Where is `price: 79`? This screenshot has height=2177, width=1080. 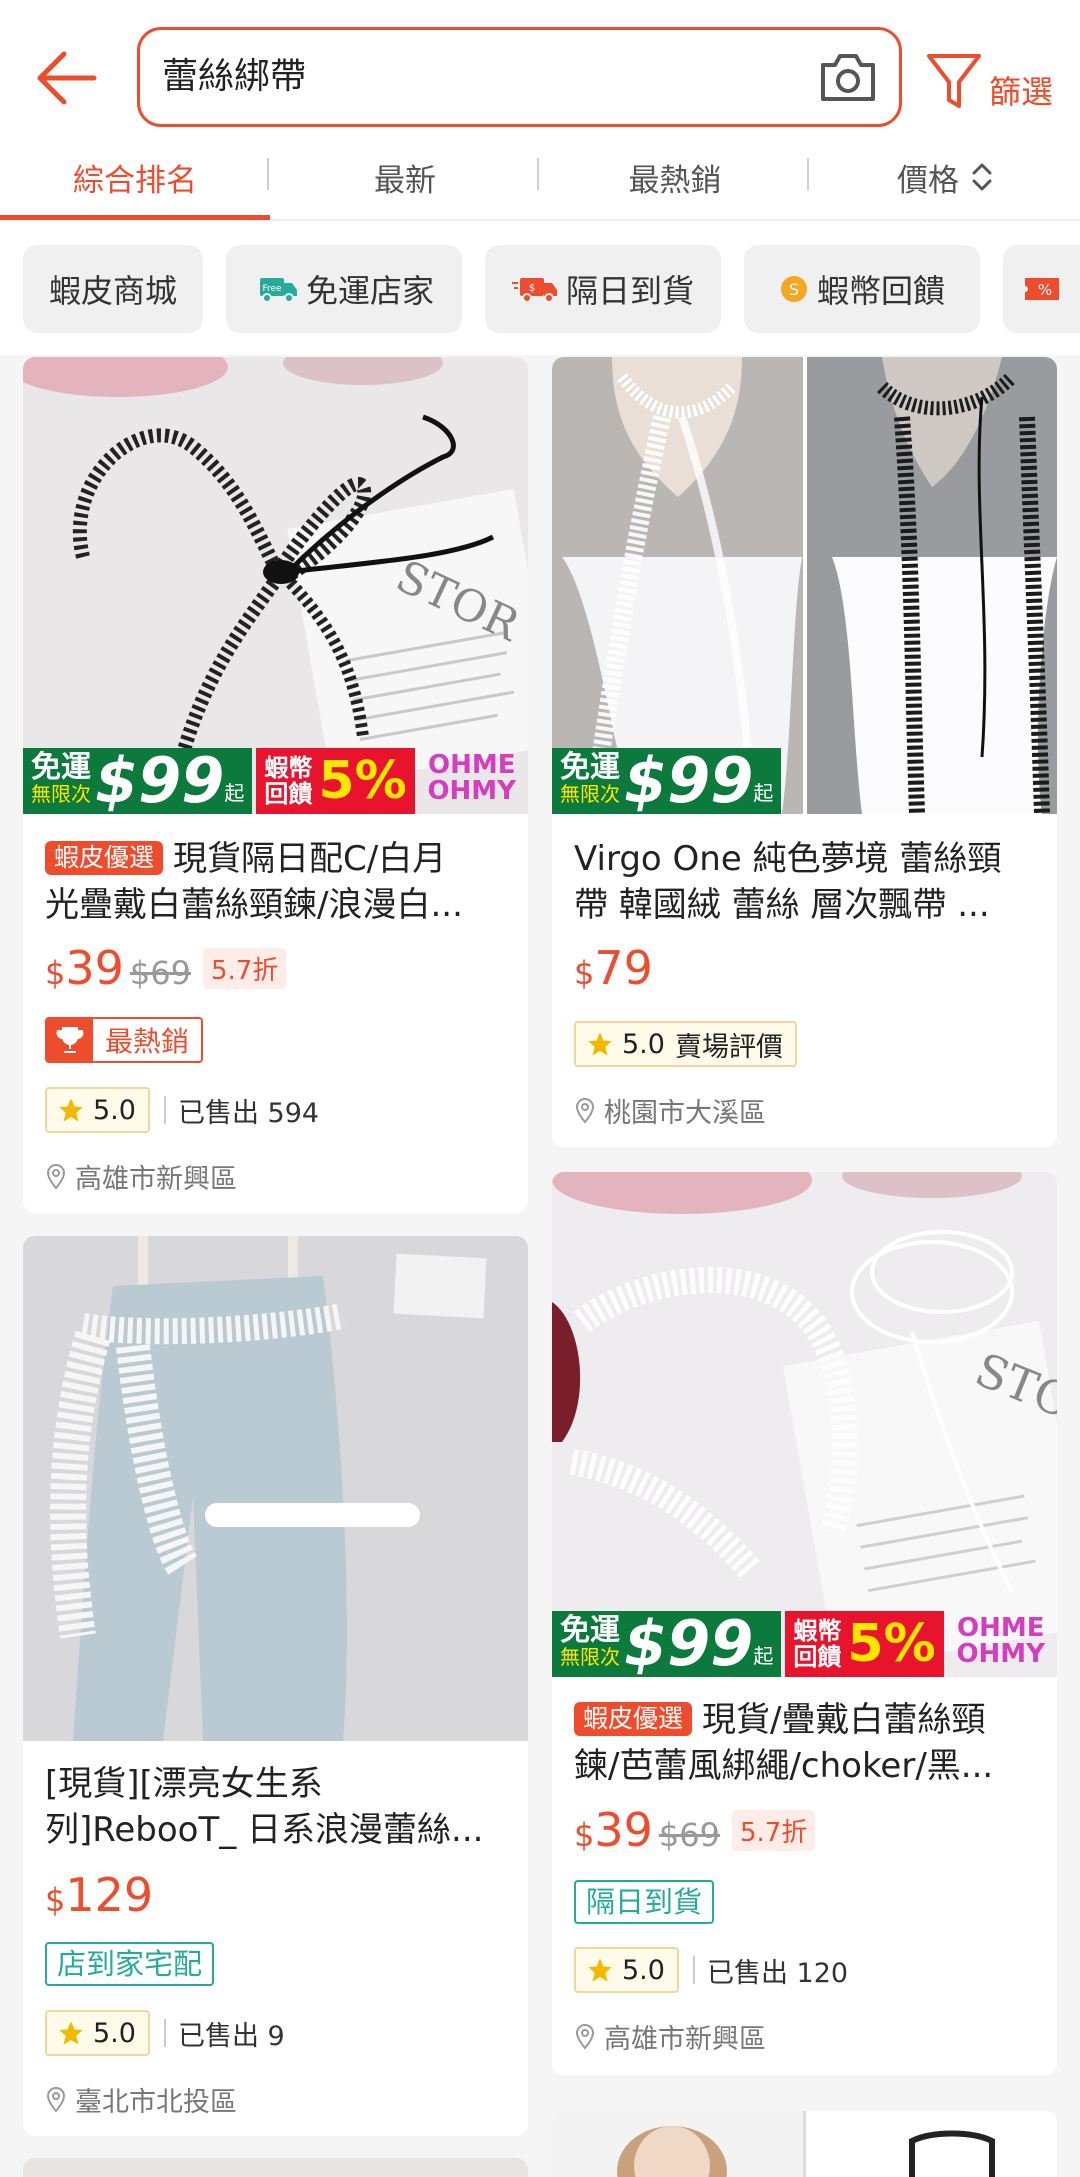 price: 79 is located at coordinates (623, 968).